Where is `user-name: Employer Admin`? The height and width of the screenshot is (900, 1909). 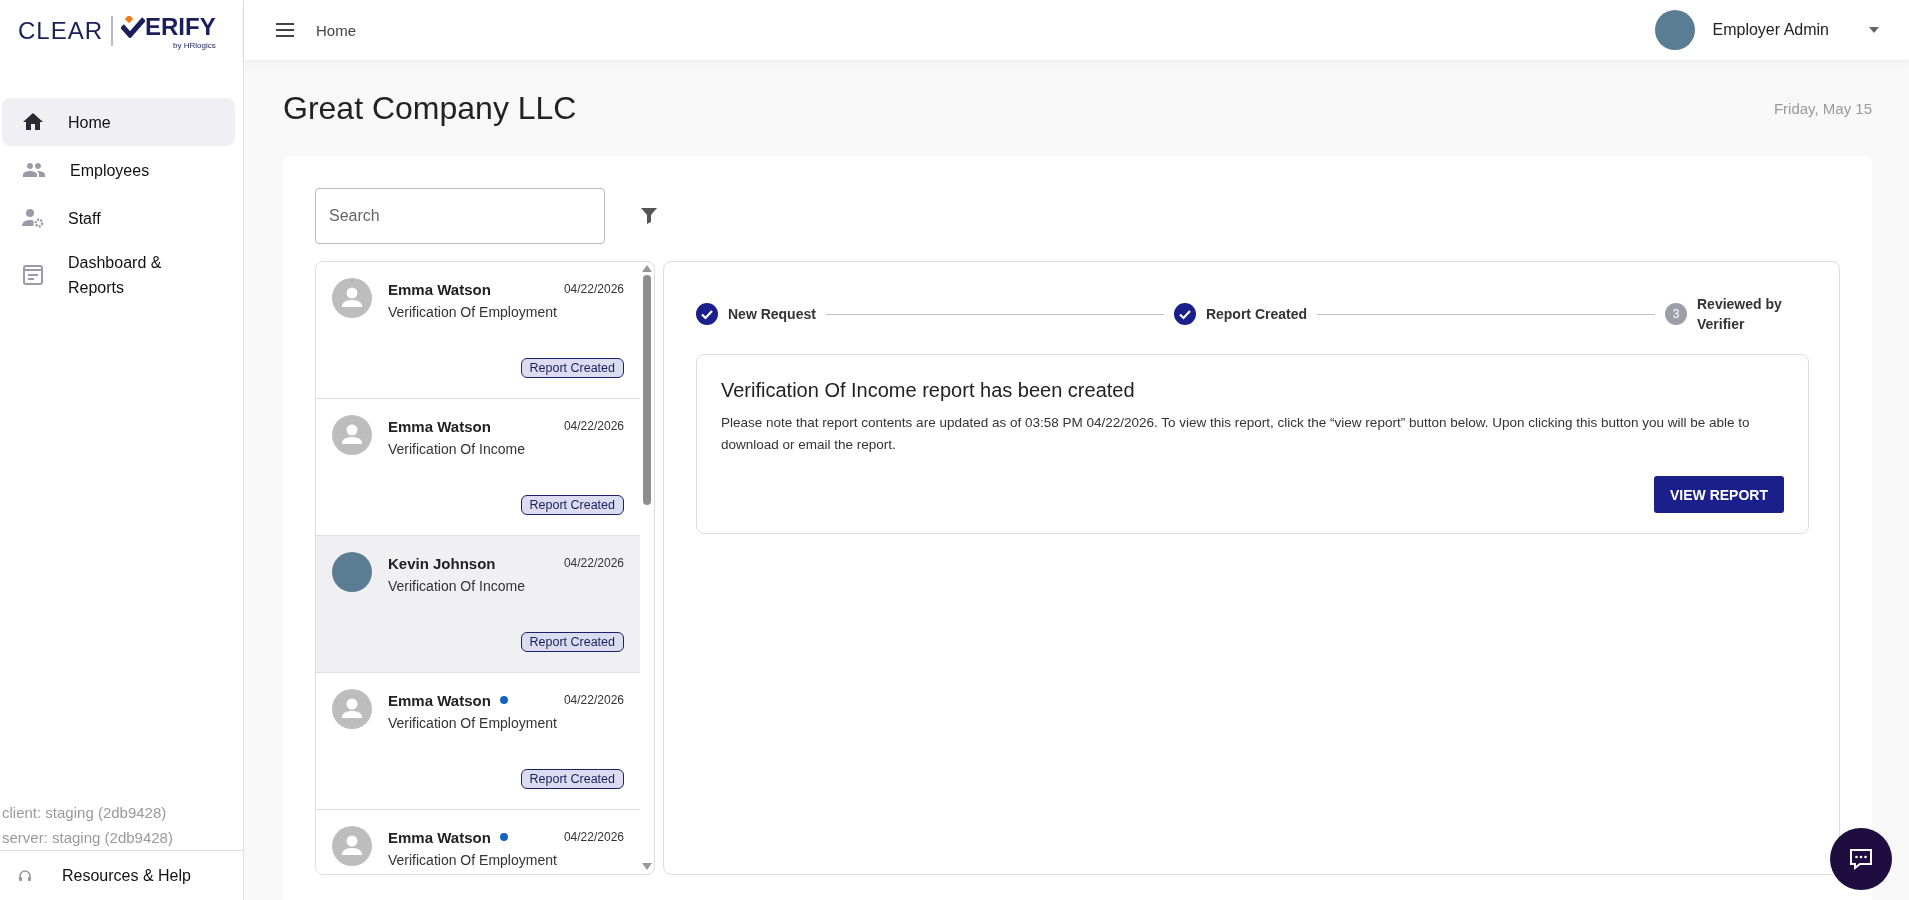
user-name: Employer Admin is located at coordinates (1770, 30).